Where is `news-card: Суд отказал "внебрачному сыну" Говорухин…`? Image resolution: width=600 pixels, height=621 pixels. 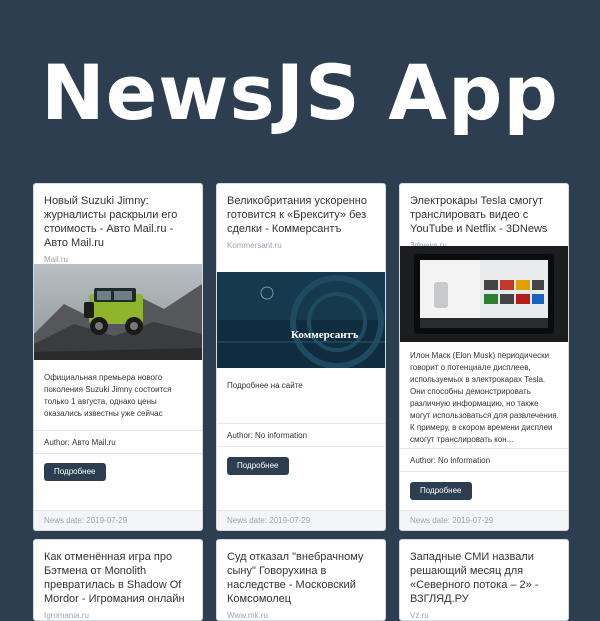 news-card: Суд отказал "внебрачному сыну" Говорухин… is located at coordinates (301, 580).